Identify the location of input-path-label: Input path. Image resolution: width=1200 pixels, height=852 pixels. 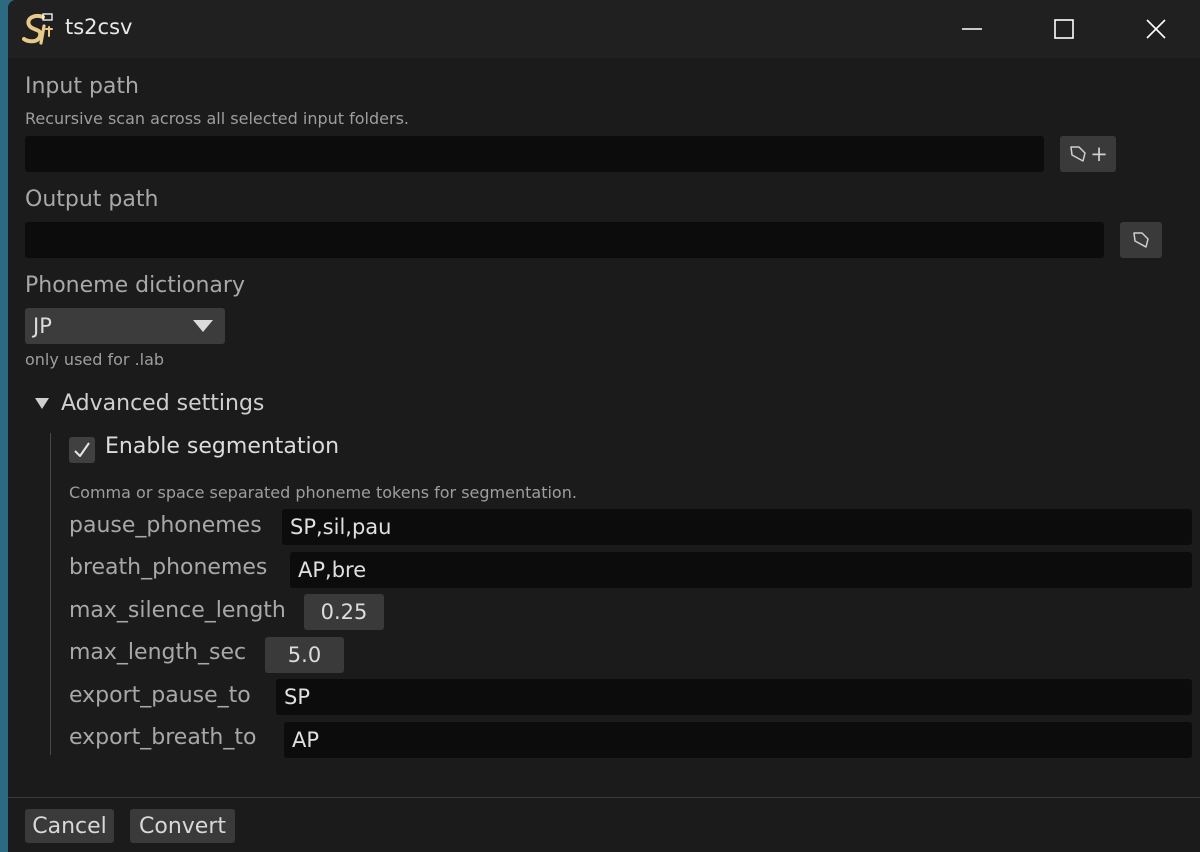
(82, 86).